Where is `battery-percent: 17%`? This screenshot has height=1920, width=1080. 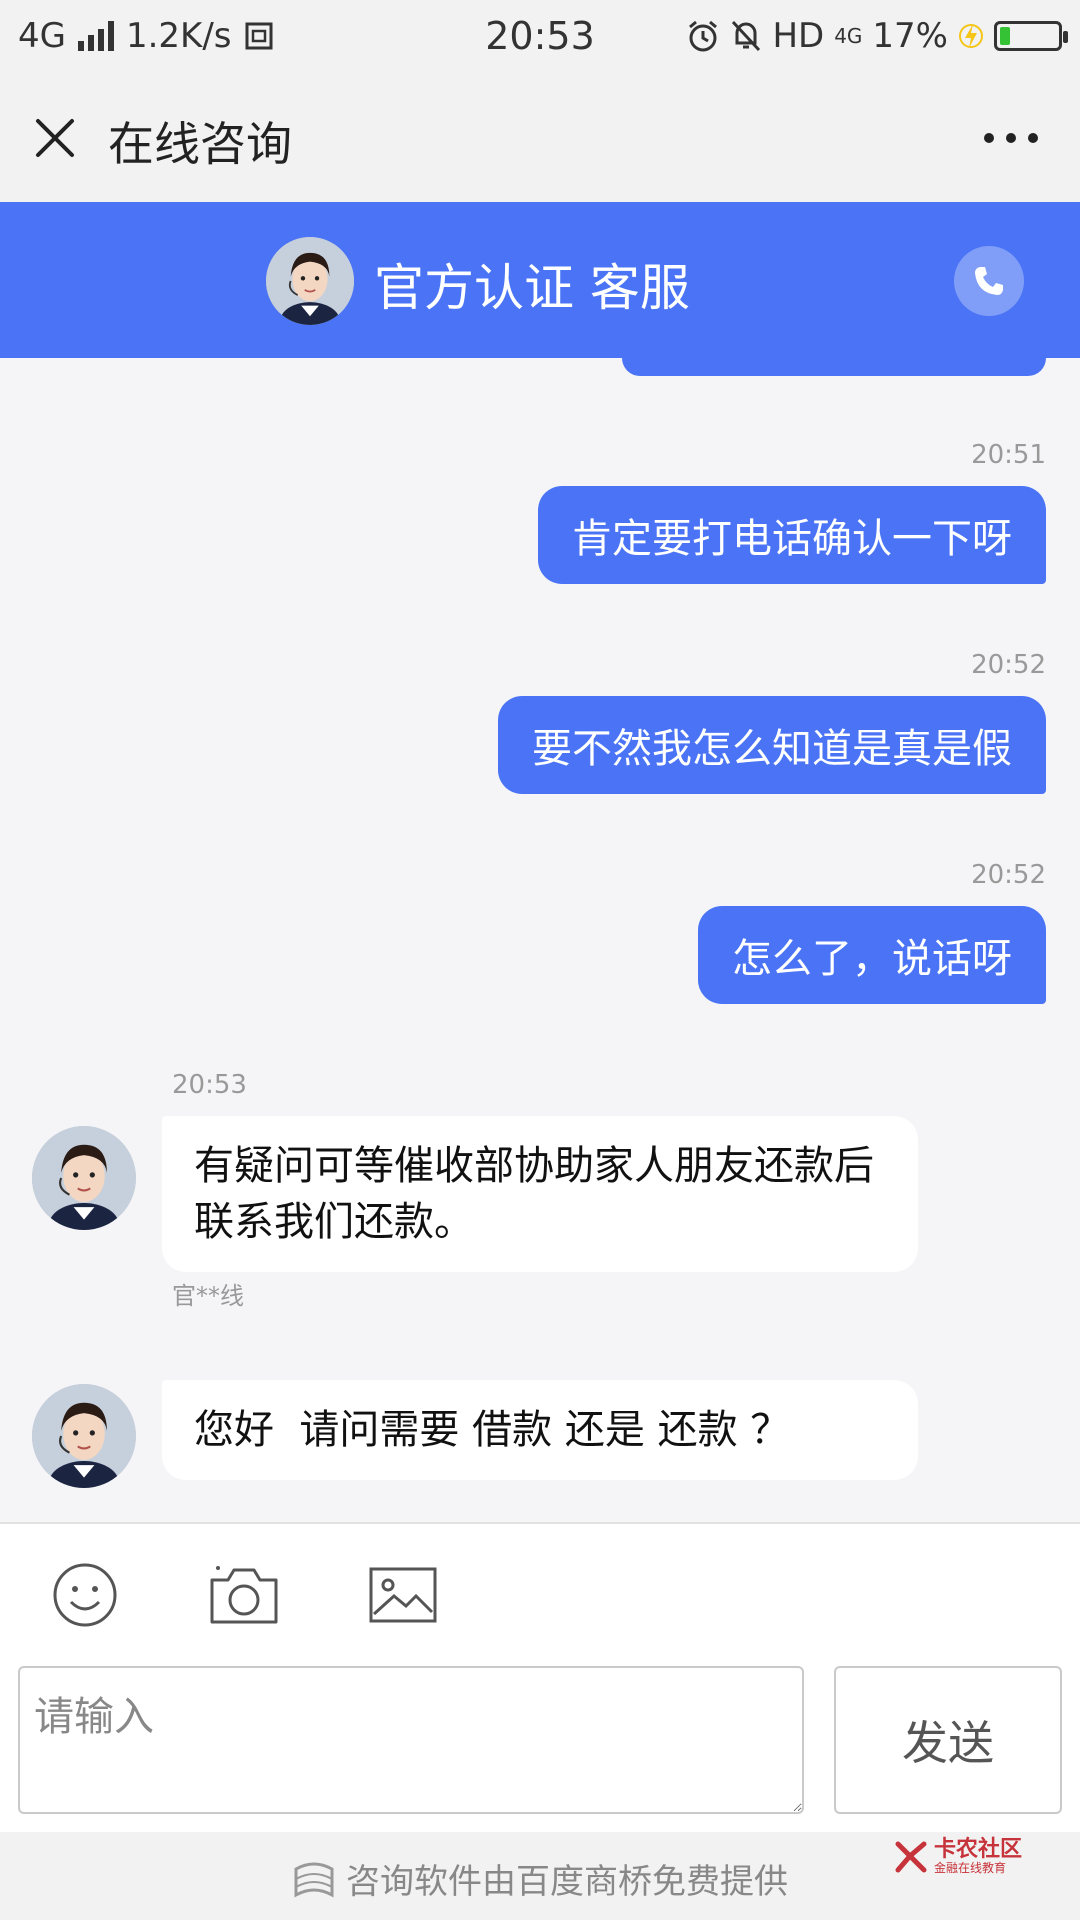 battery-percent: 17% is located at coordinates (910, 36).